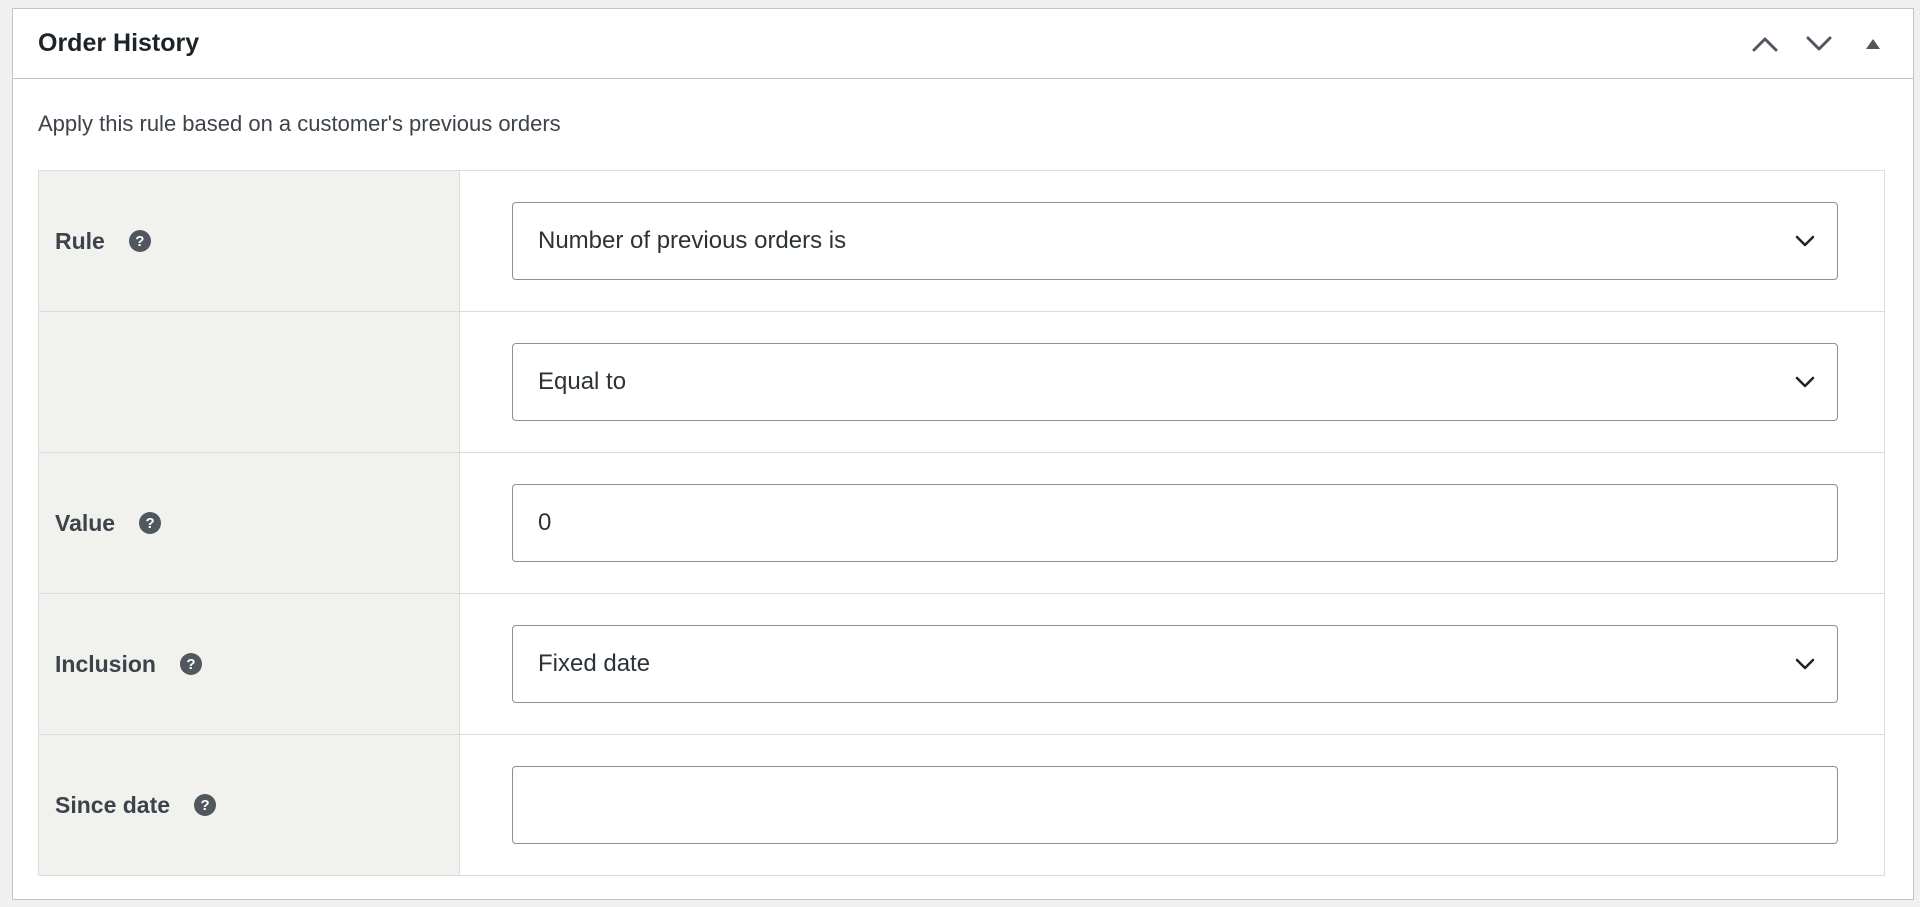 Image resolution: width=1920 pixels, height=907 pixels. I want to click on value-input: 0, so click(1175, 523).